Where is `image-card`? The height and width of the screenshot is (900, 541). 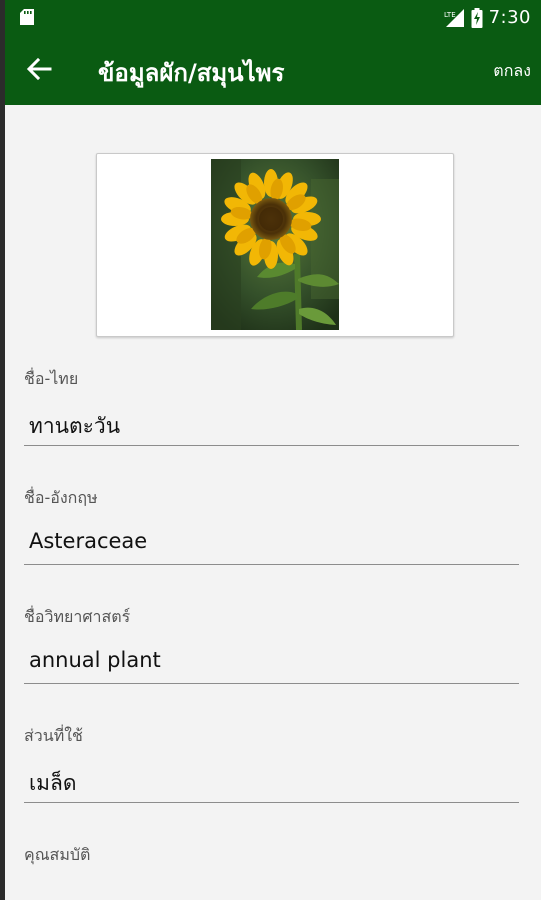
image-card is located at coordinates (275, 245).